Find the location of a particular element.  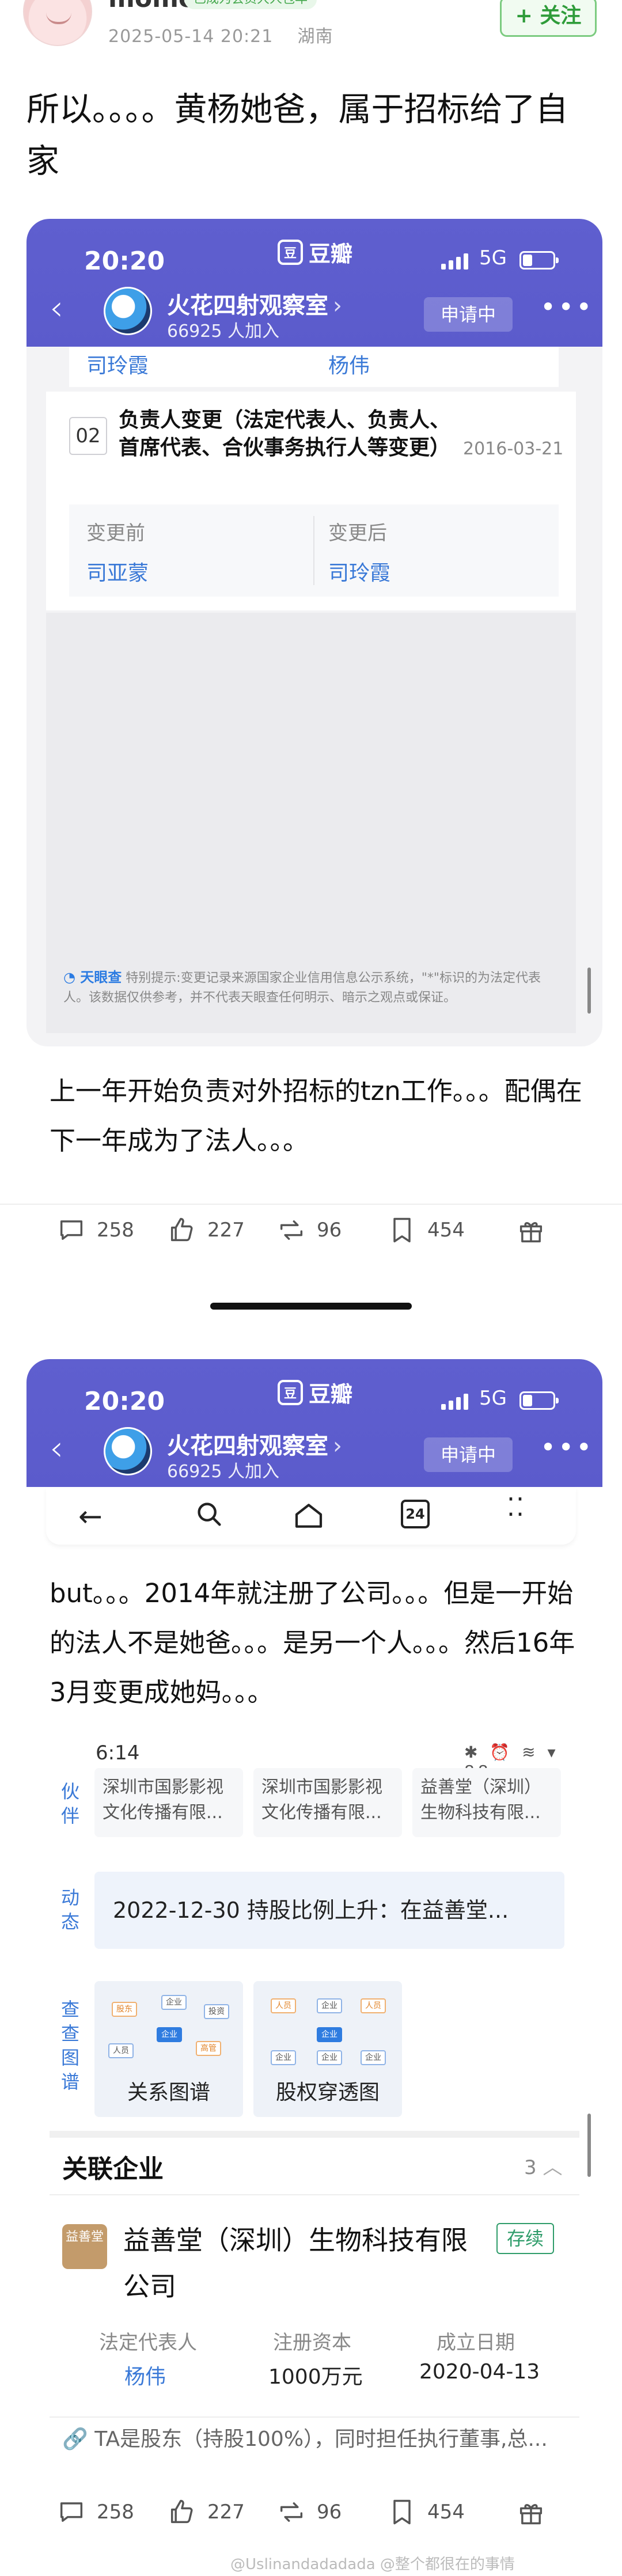

legal-rep-value: 杨伟 is located at coordinates (145, 2375).